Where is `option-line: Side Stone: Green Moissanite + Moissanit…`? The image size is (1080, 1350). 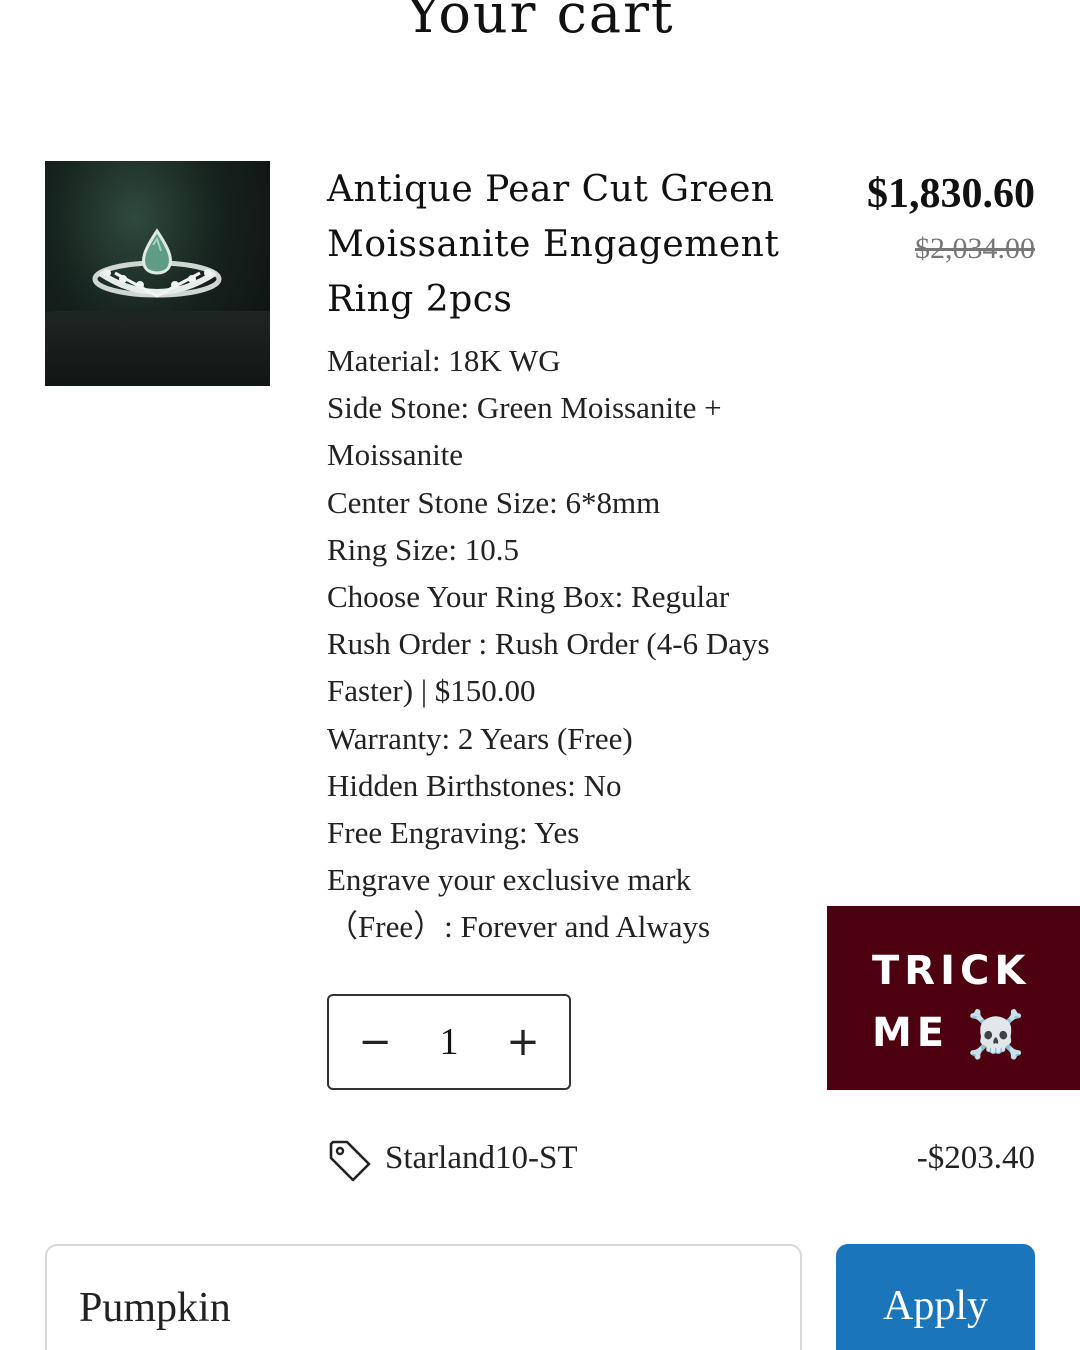
option-line: Side Stone: Green Moissanite + Moissanit… is located at coordinates (524, 431).